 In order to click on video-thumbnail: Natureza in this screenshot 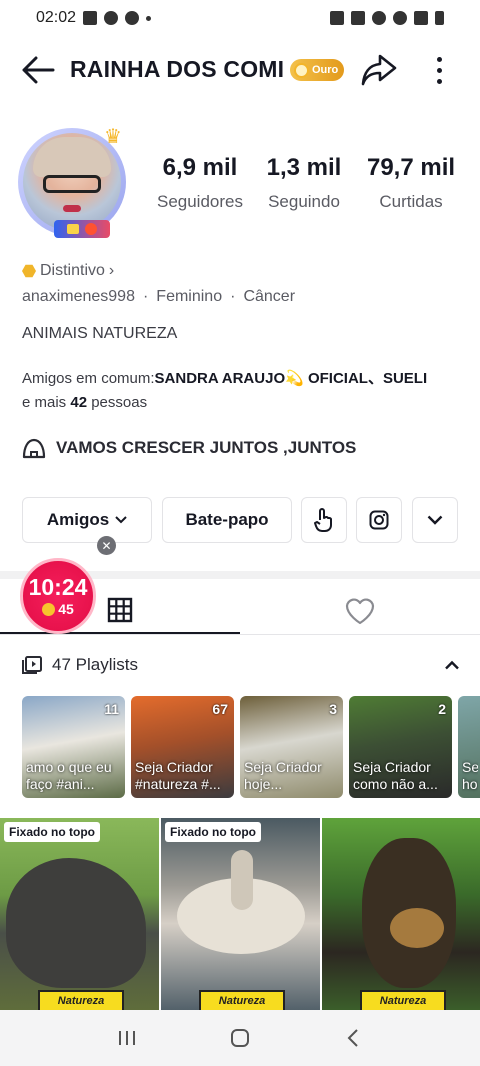, I will do `click(401, 914)`.